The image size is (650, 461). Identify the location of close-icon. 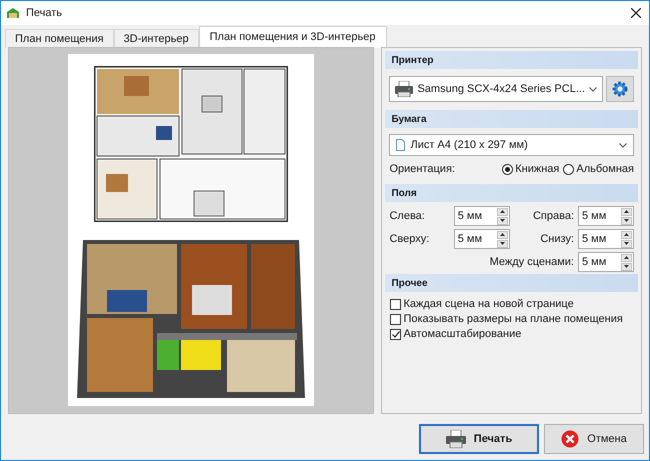
(636, 13).